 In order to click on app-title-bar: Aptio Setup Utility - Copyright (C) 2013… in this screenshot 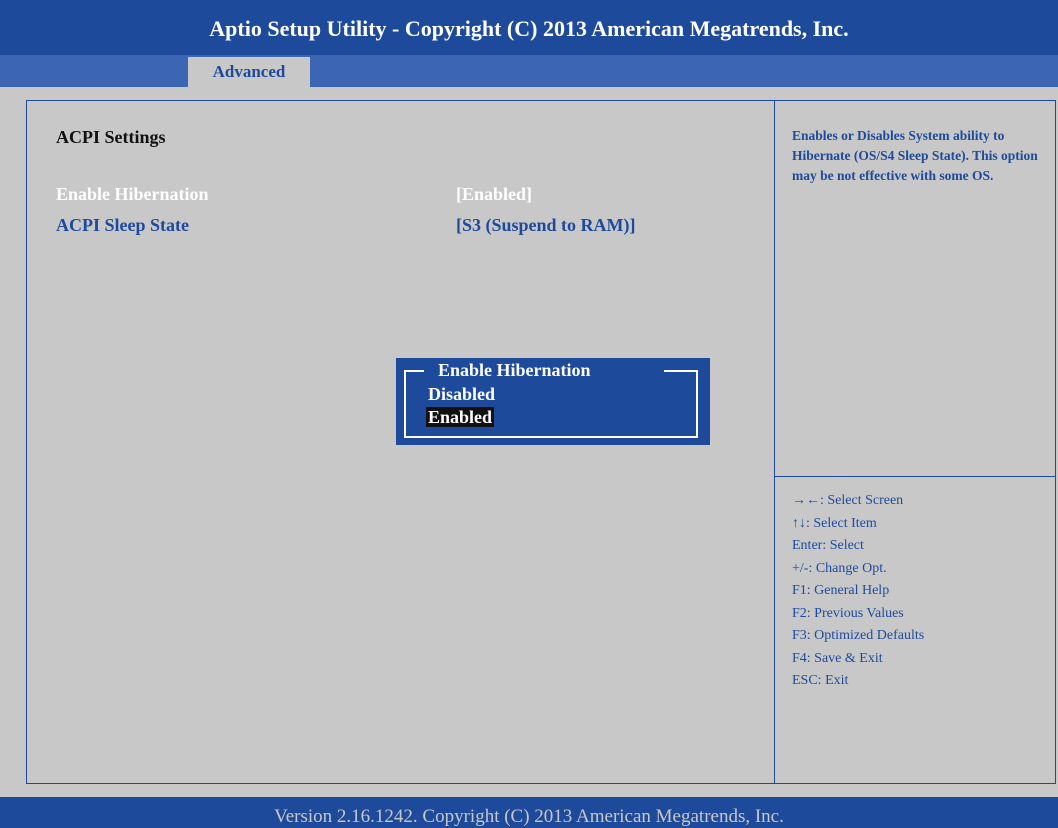, I will do `click(529, 27)`.